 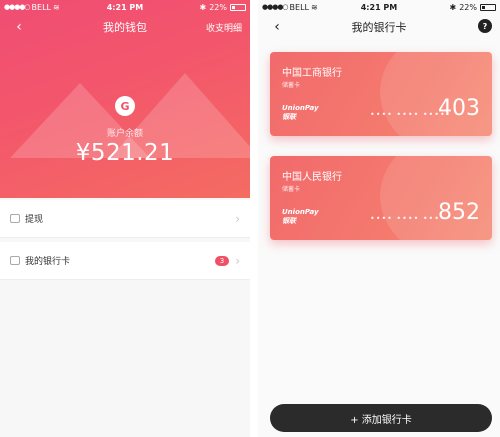 I want to click on page-title: 我的银行卡, so click(x=379, y=27).